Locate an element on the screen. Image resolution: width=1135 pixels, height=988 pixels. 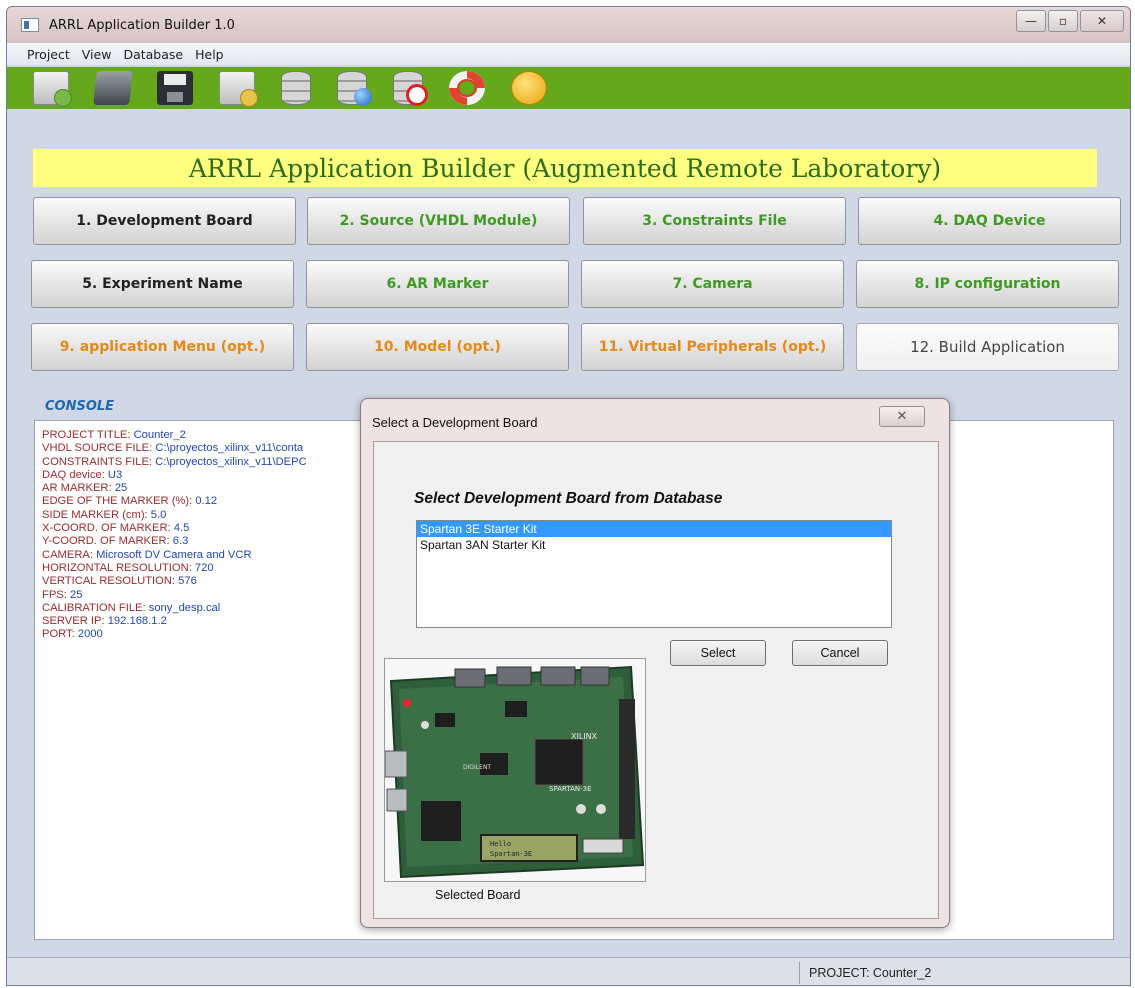
console-line: Y-COORD. OF MARKER: 6.3 is located at coordinates (115, 541).